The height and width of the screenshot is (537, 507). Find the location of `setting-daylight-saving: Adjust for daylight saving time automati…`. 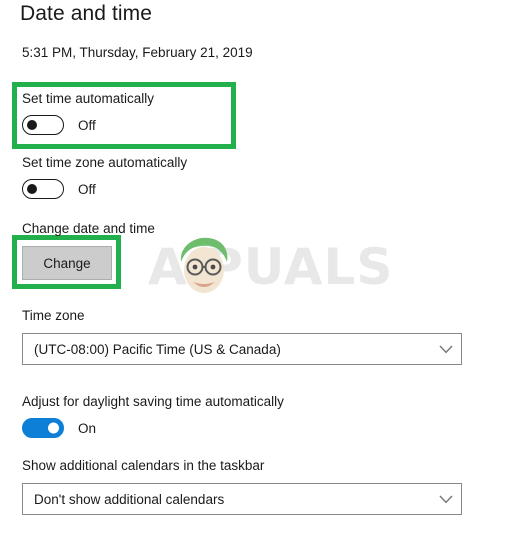

setting-daylight-saving: Adjust for daylight saving time automati… is located at coordinates (153, 416).